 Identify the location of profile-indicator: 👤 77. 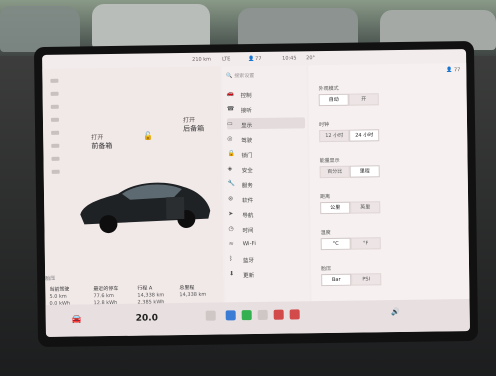
(453, 70).